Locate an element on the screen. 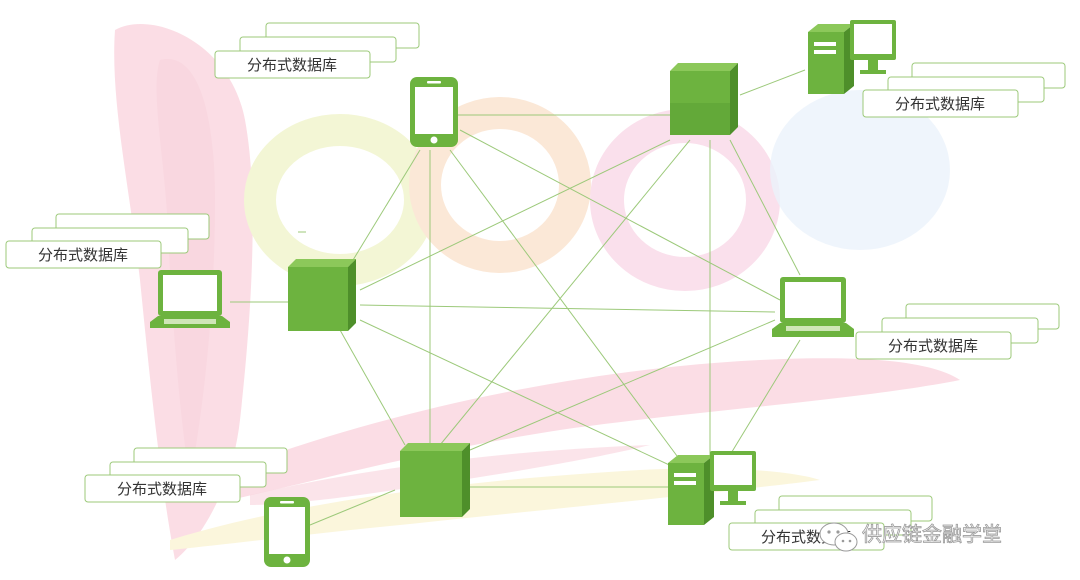  db-label-3: 分布式数据库 is located at coordinates (83, 255).